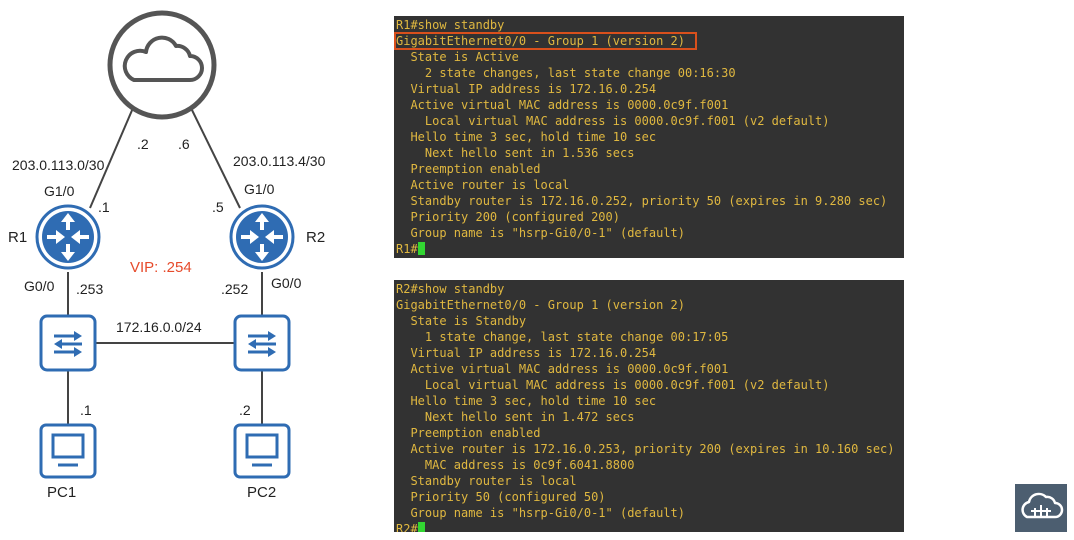 Image resolution: width=1074 pixels, height=540 pixels. What do you see at coordinates (483, 185) in the screenshot?
I see `terminal-line: Active router is local` at bounding box center [483, 185].